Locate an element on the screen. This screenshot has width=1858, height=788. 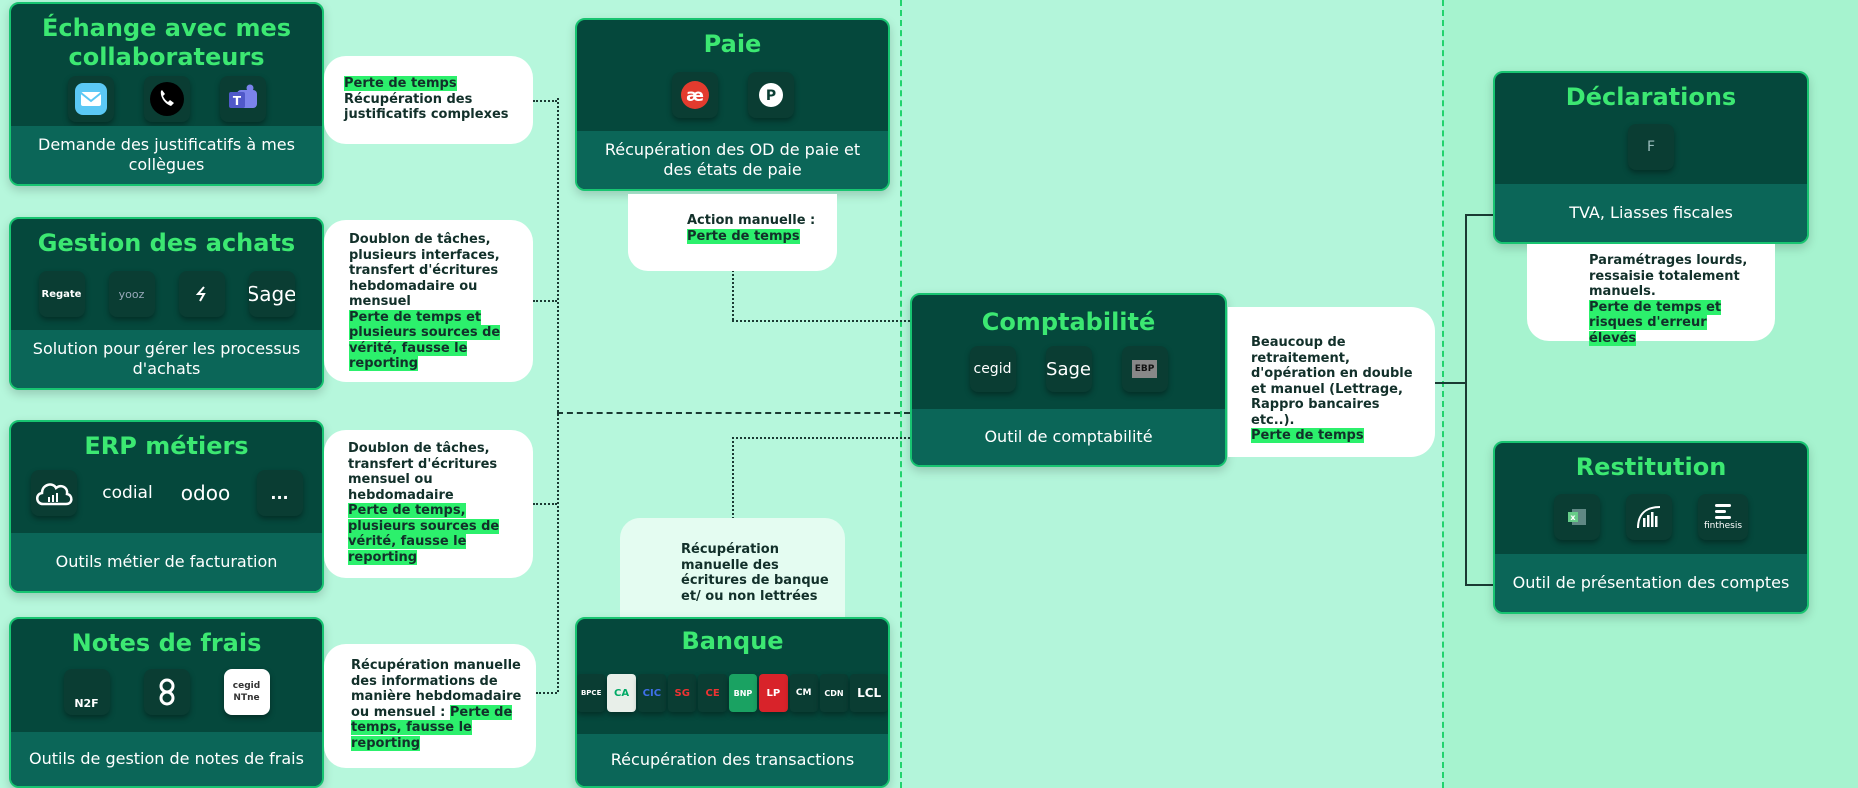
icon-row: x finthesis is located at coordinates (1651, 517).